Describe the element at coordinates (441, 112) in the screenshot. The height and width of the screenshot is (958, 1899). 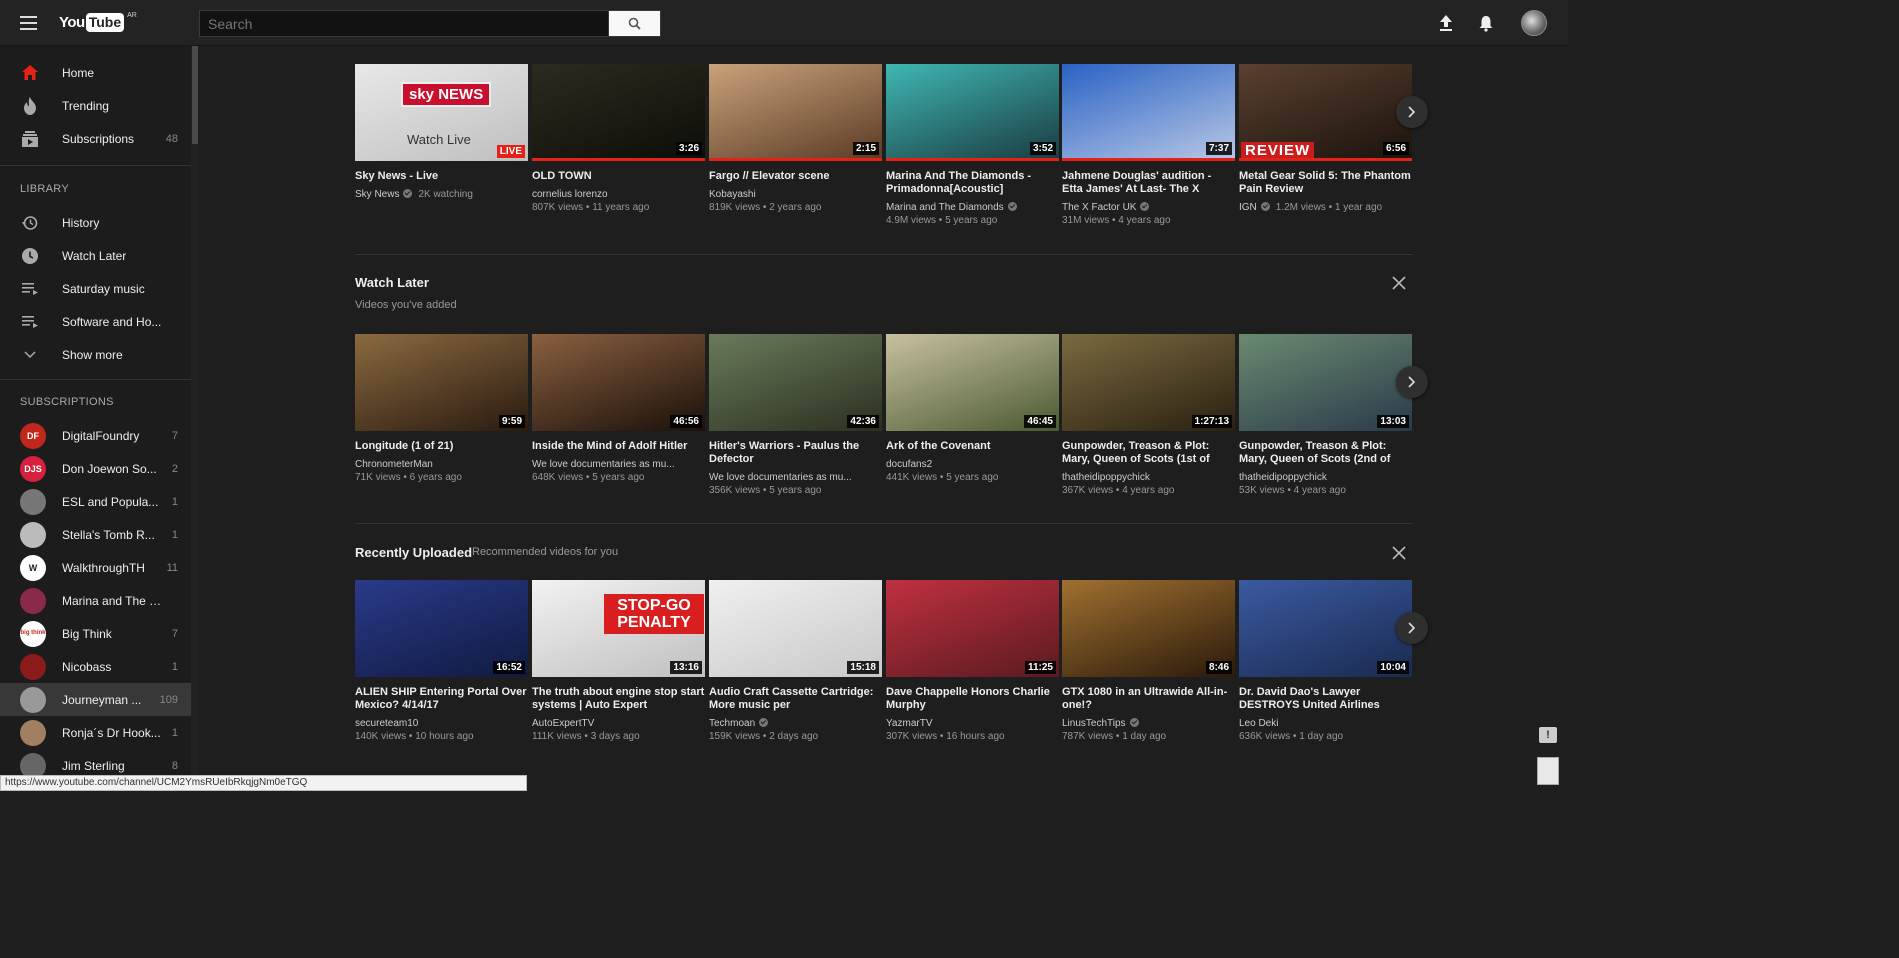
I see `video-thumbnail: sky NEWS Watch Live LIVE` at that location.